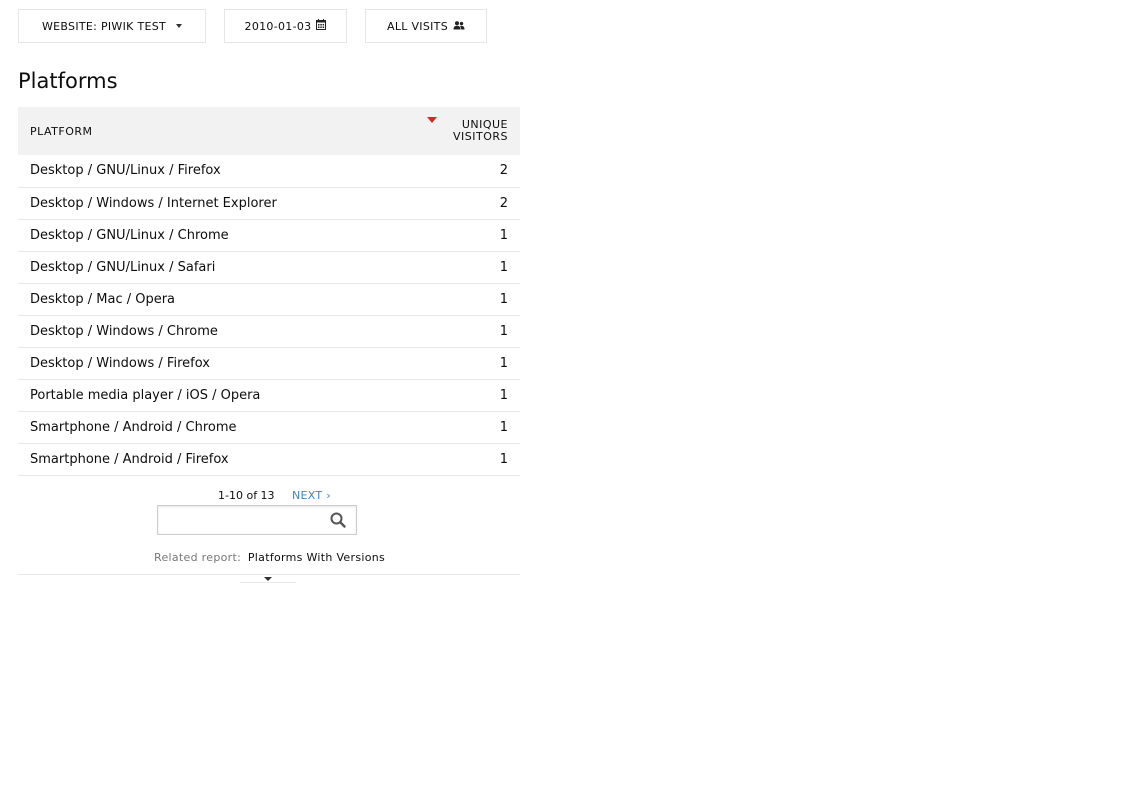  I want to click on caret-down-icon, so click(179, 26).